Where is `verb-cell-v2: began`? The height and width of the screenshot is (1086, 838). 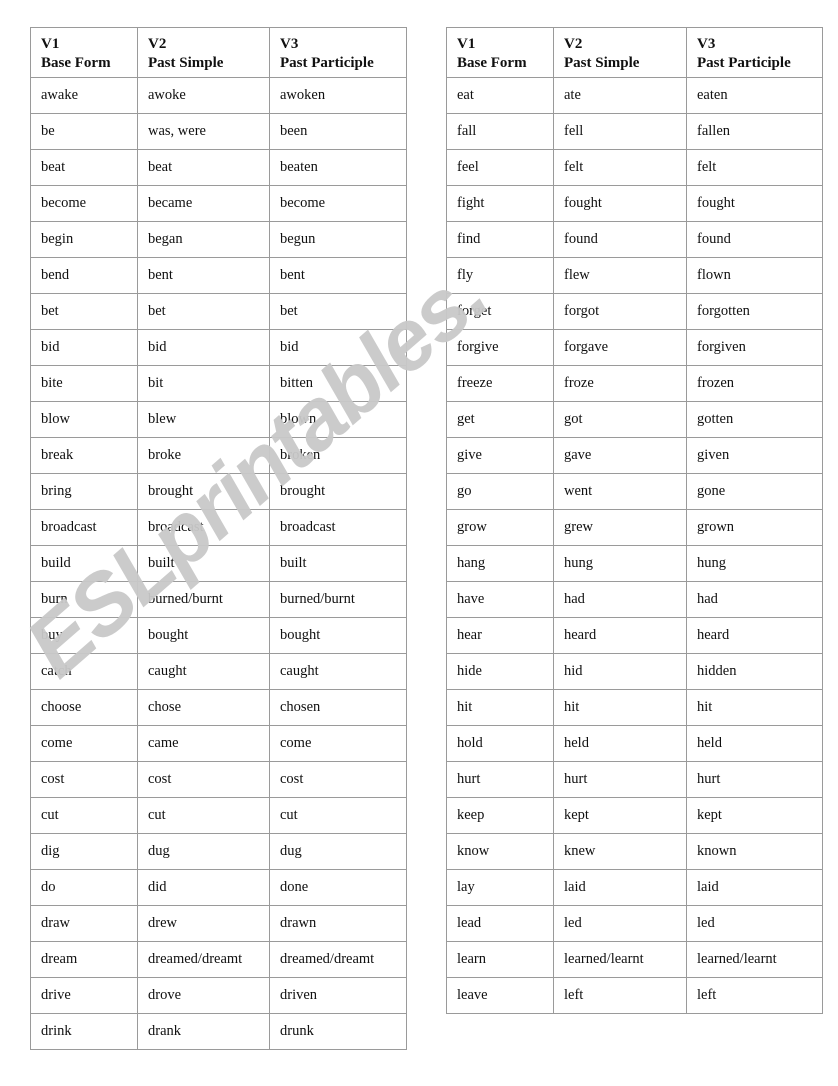 verb-cell-v2: began is located at coordinates (203, 239).